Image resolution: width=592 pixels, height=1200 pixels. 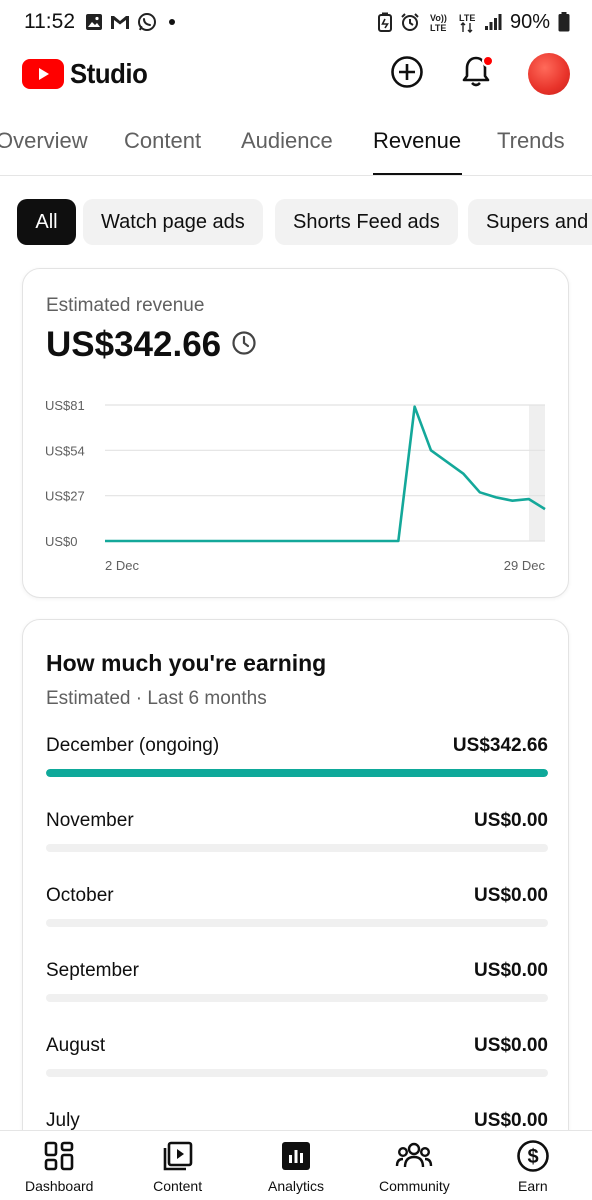 What do you see at coordinates (65, 450) in the screenshot?
I see `y-tick-label: US$54` at bounding box center [65, 450].